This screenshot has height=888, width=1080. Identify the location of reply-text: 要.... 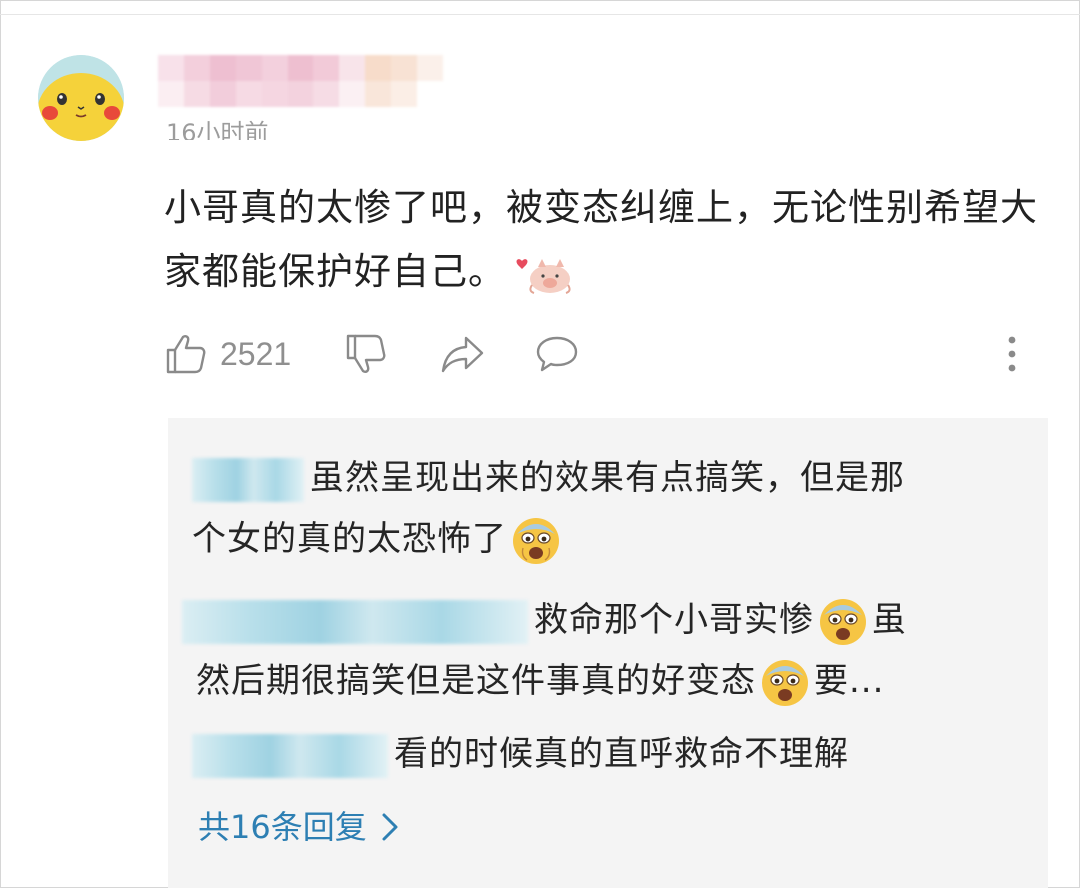
(849, 681).